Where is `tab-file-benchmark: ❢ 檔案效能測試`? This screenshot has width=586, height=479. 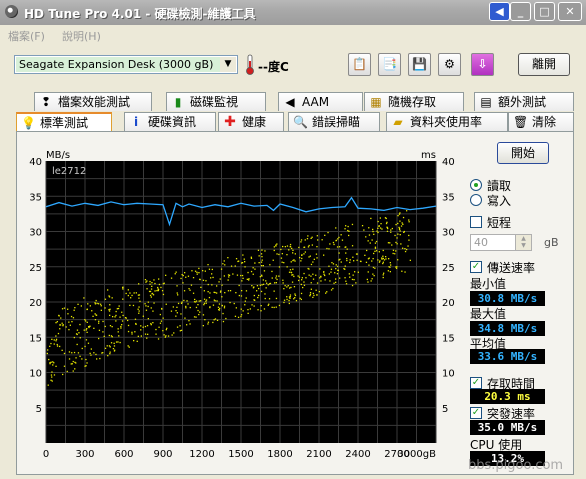 tab-file-benchmark: ❢ 檔案效能測試 is located at coordinates (93, 101).